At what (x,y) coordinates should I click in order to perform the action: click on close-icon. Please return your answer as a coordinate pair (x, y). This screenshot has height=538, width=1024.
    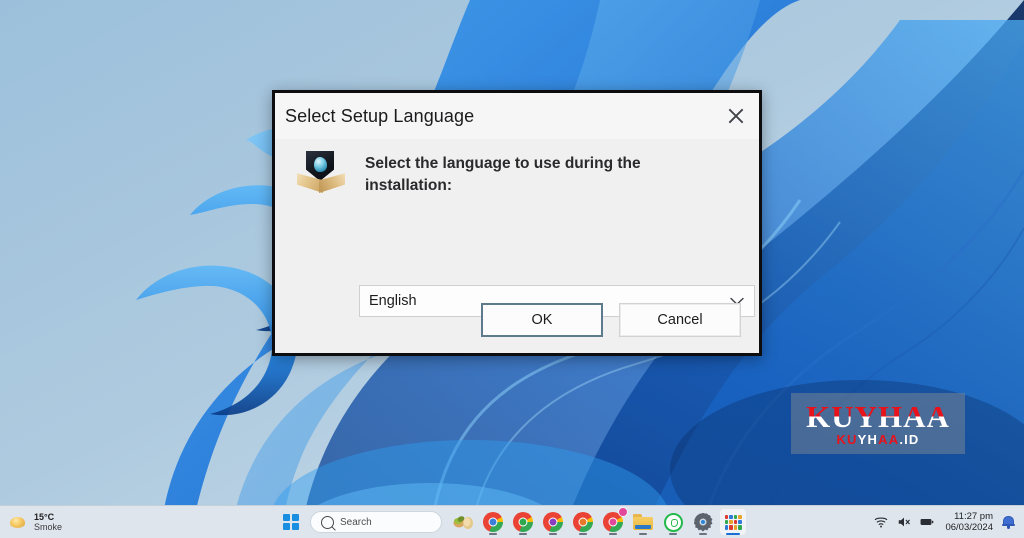
    Looking at the image, I should click on (736, 116).